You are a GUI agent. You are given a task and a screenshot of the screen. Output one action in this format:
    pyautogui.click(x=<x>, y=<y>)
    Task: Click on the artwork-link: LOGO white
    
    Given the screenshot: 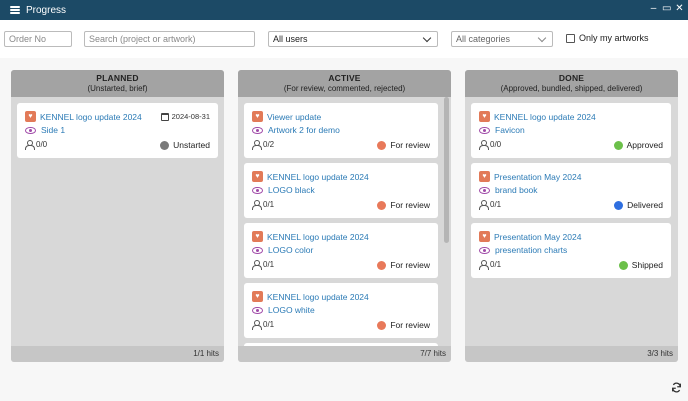 What is the action you would take?
    pyautogui.click(x=291, y=310)
    